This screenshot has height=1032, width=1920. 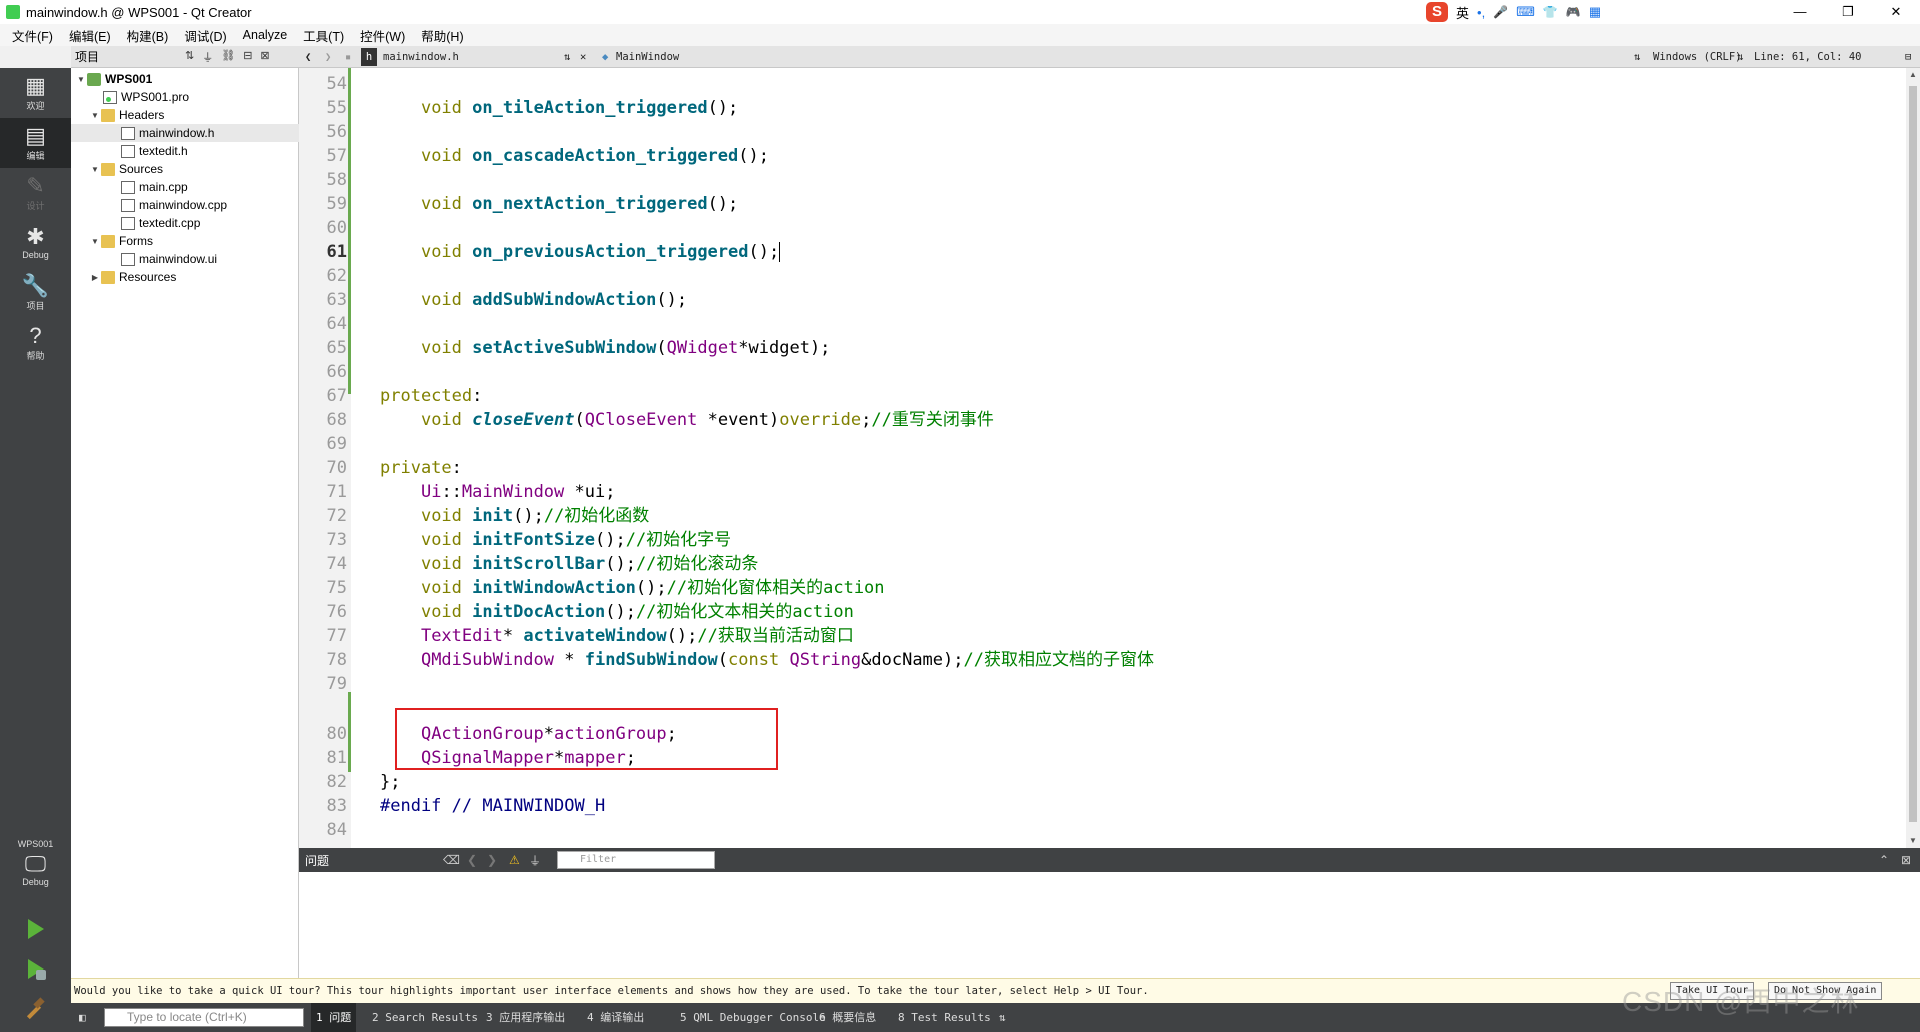 I want to click on code-line: private:, so click(x=421, y=468).